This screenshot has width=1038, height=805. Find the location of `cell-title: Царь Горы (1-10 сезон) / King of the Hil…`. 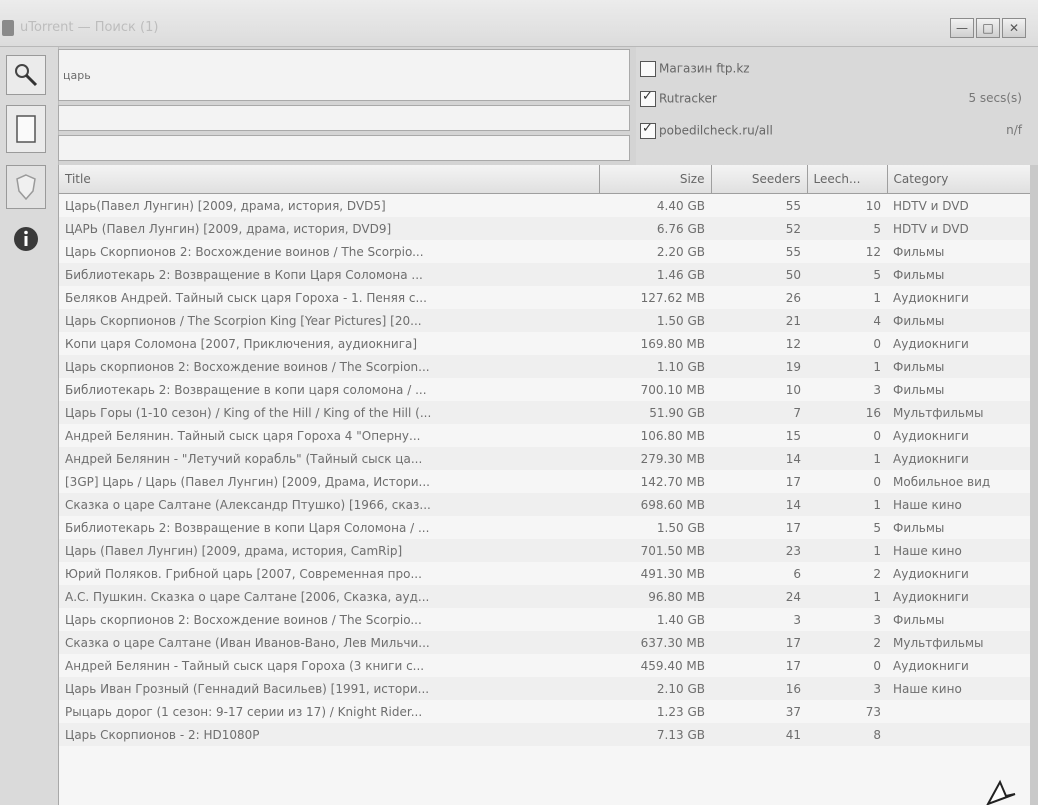

cell-title: Царь Горы (1-10 сезон) / King of the Hil… is located at coordinates (329, 412).